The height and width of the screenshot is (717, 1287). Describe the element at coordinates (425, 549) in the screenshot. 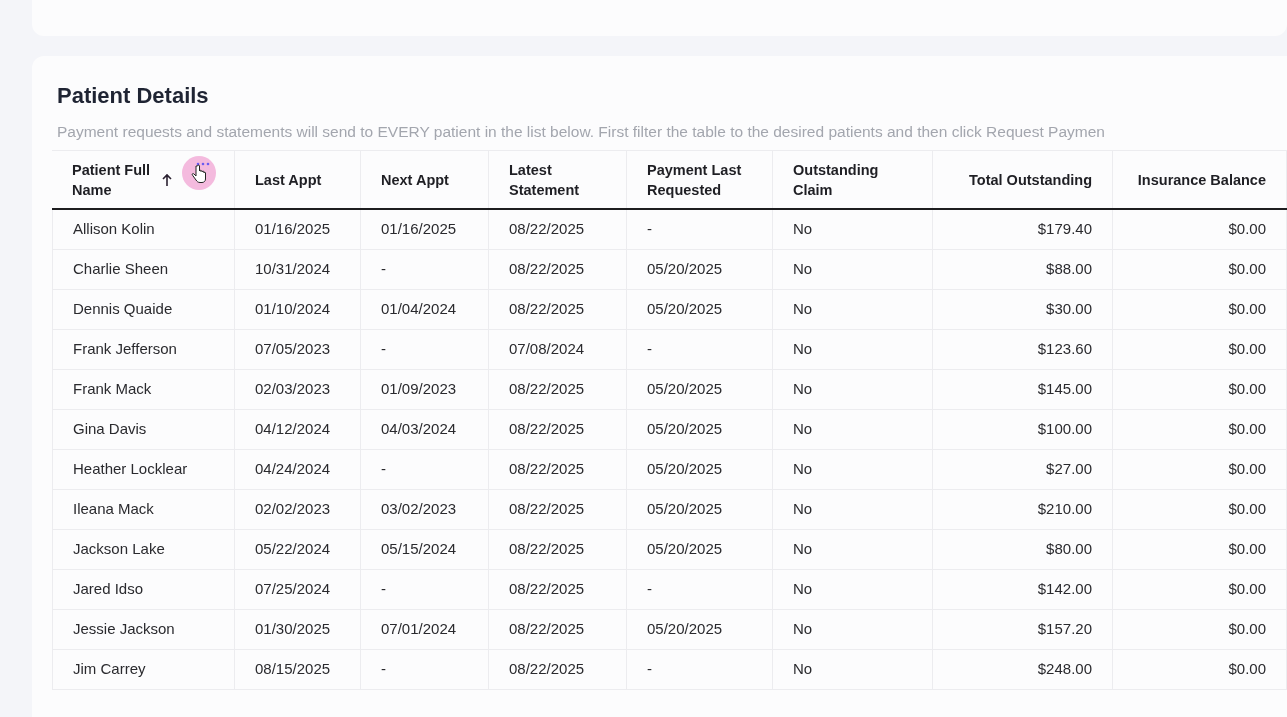

I see `table-cell: 05/15/2024` at that location.